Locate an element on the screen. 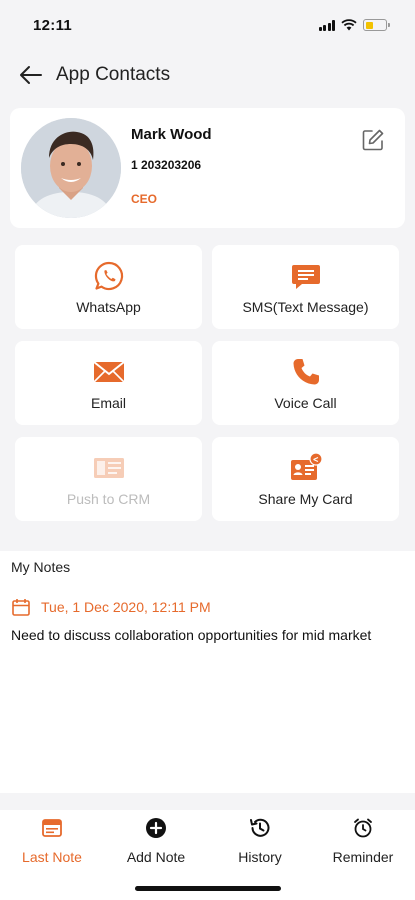 The width and height of the screenshot is (415, 900). tab-reminder: Reminder is located at coordinates (363, 837).